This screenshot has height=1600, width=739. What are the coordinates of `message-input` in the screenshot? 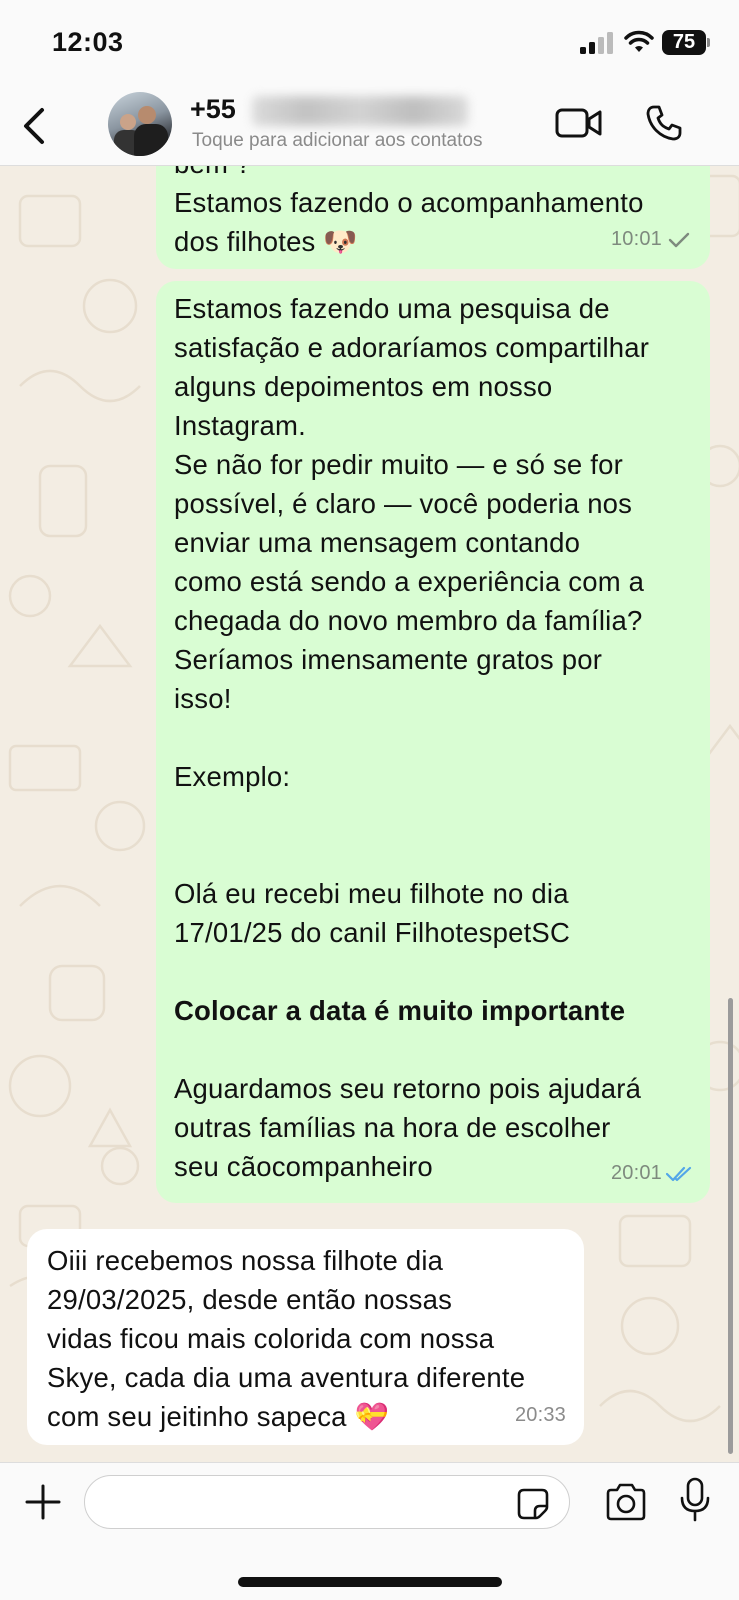 It's located at (327, 1502).